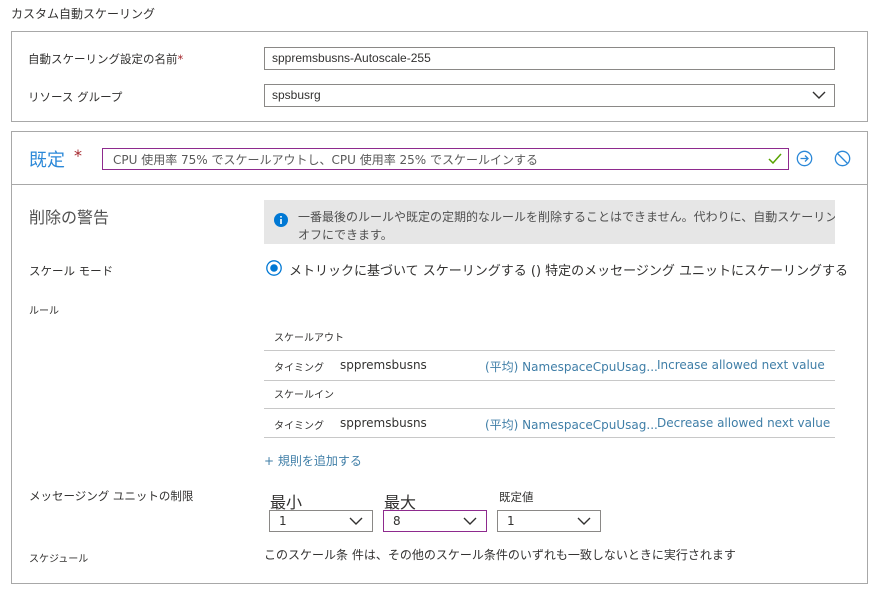 The height and width of the screenshot is (593, 875). Describe the element at coordinates (78, 155) in the screenshot. I see `required-marker: *` at that location.